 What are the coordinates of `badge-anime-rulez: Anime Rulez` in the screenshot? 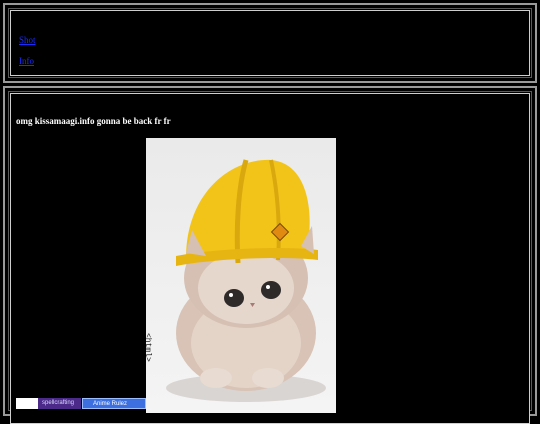 It's located at (114, 403).